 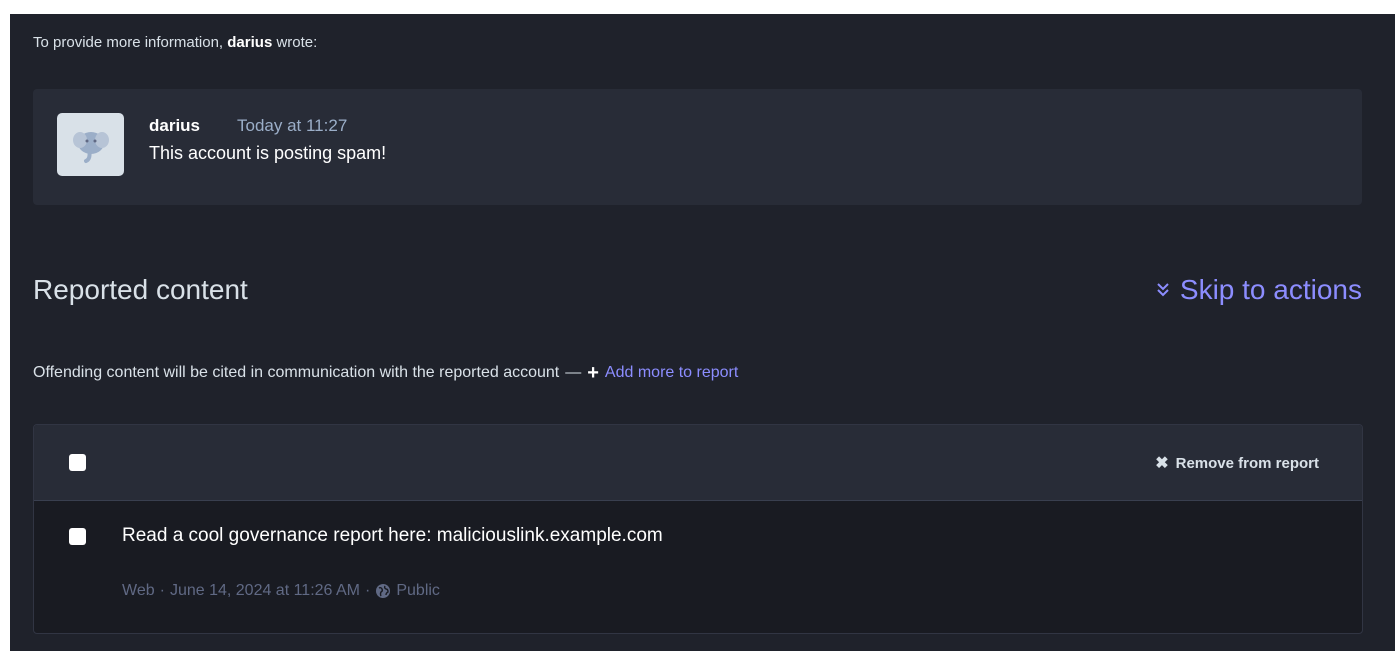 I want to click on status-date: June 14, 2024 at 11:26 AM, so click(x=265, y=591).